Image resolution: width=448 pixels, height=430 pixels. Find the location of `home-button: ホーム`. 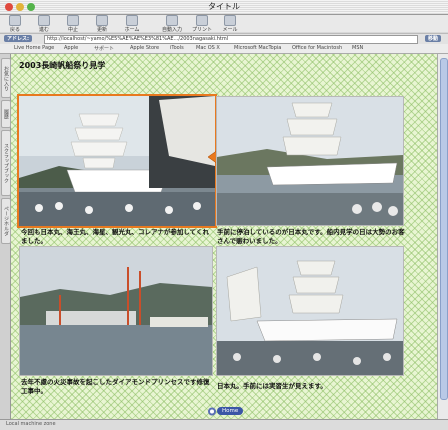

home-button: ホーム is located at coordinates (132, 24).